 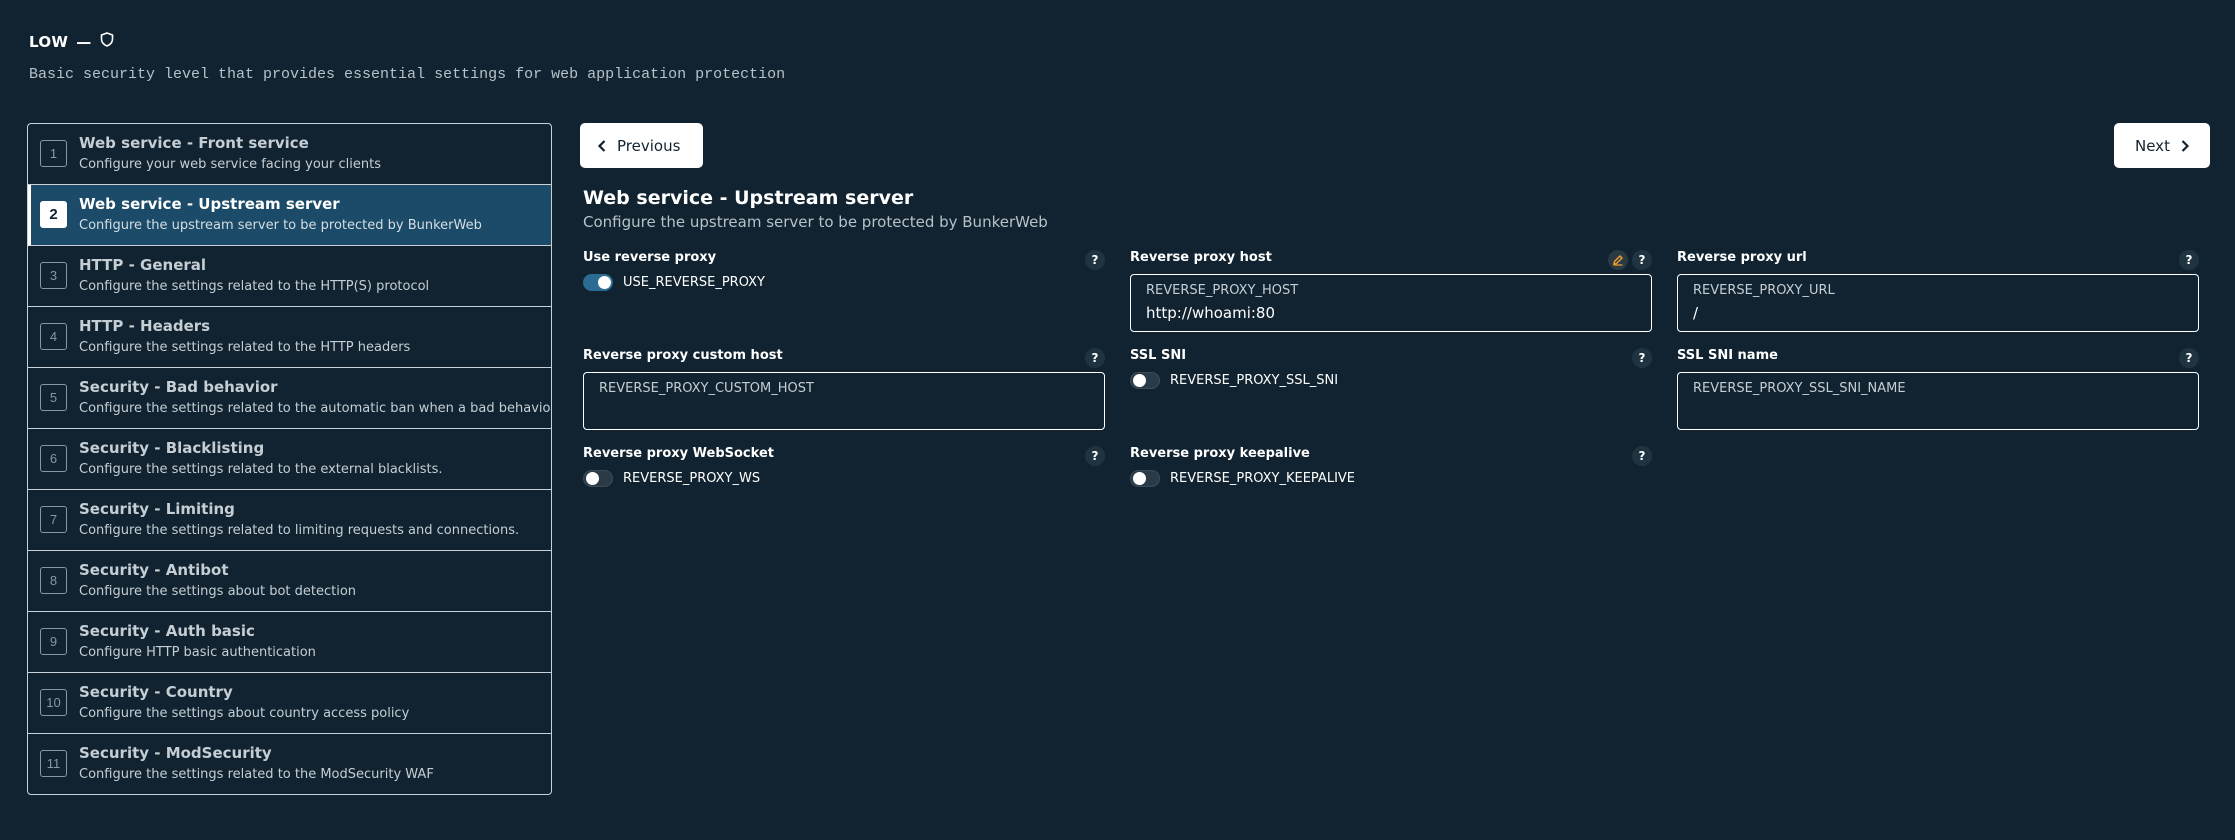 I want to click on toggle-label: REVERSE_PROXY_KEEPALIVE, so click(x=1263, y=478).